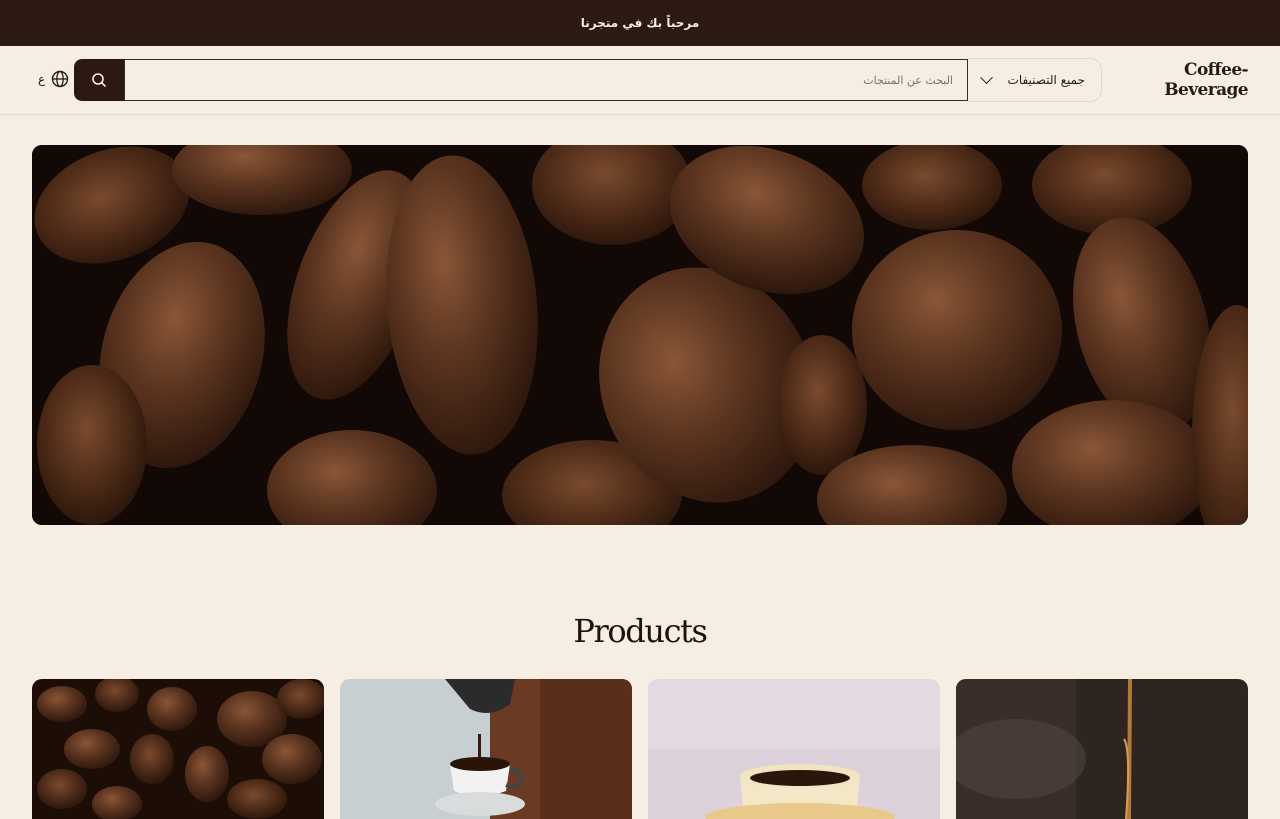  Describe the element at coordinates (60, 79) in the screenshot. I see `globe-icon` at that location.